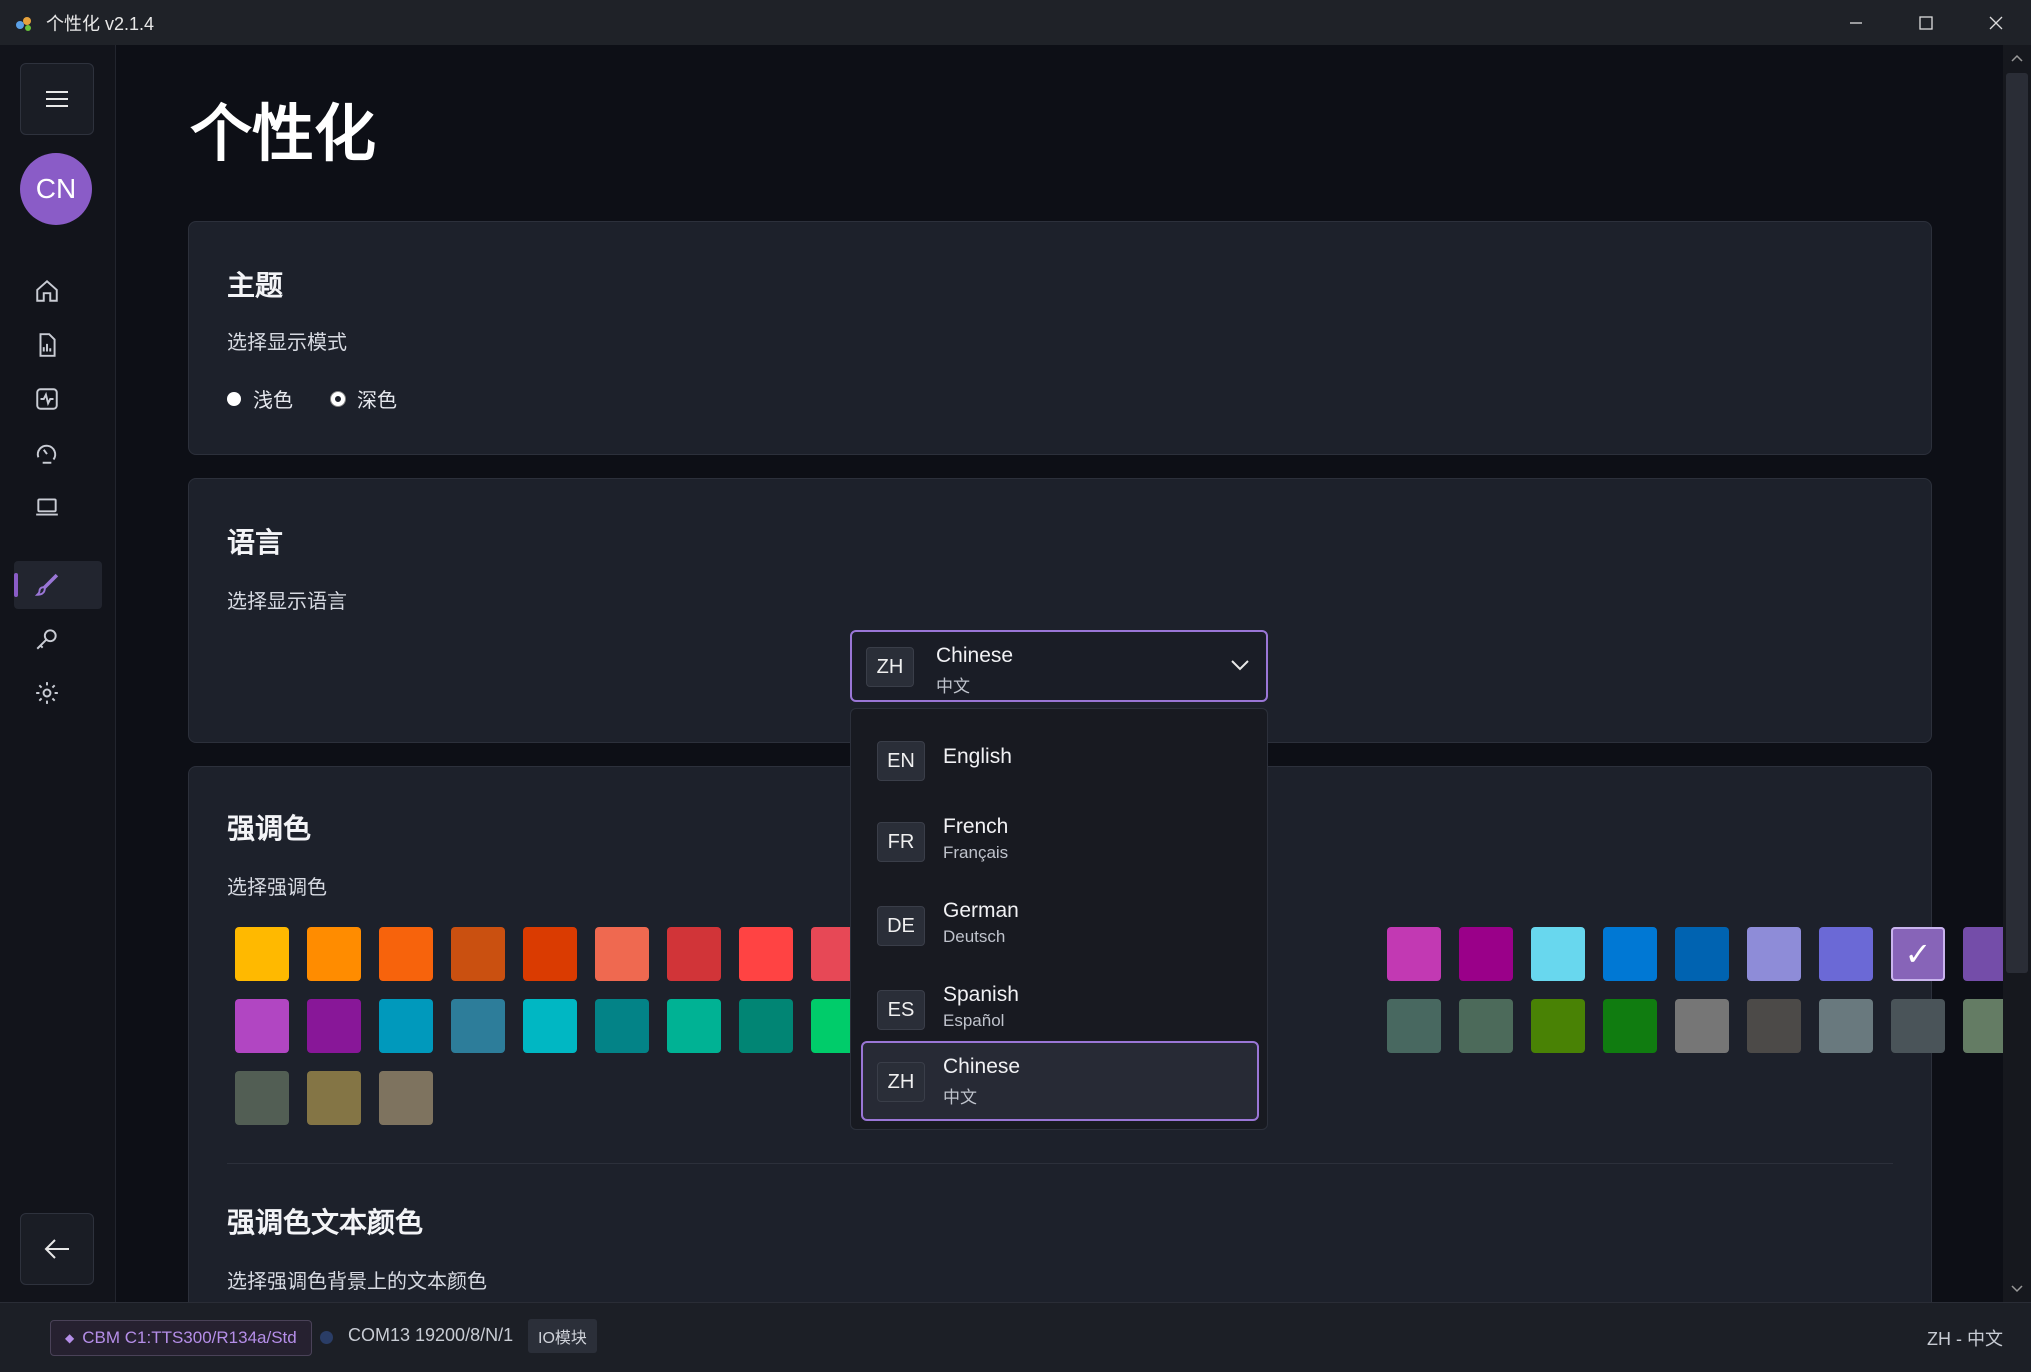 The height and width of the screenshot is (1372, 2031). Describe the element at coordinates (47, 693) in the screenshot. I see `gear-icon` at that location.